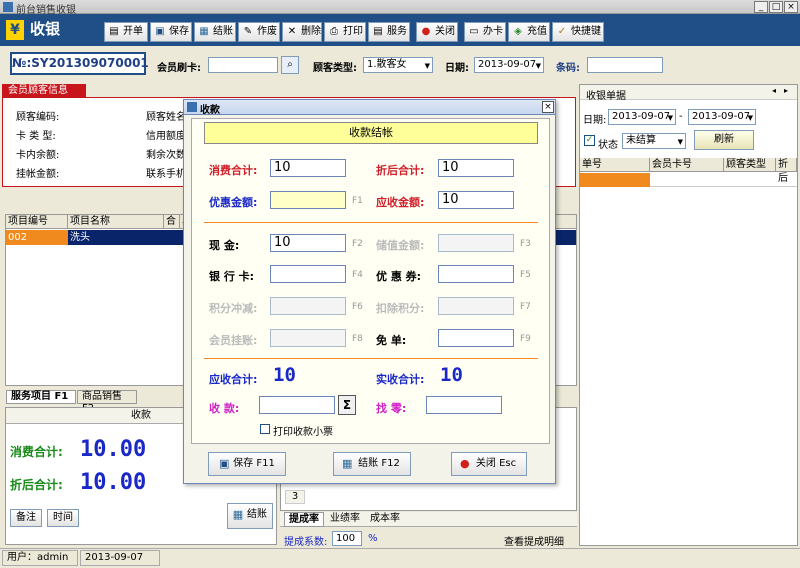 The width and height of the screenshot is (800, 568). Describe the element at coordinates (265, 429) in the screenshot. I see `print-receipt-checkbox` at that location.